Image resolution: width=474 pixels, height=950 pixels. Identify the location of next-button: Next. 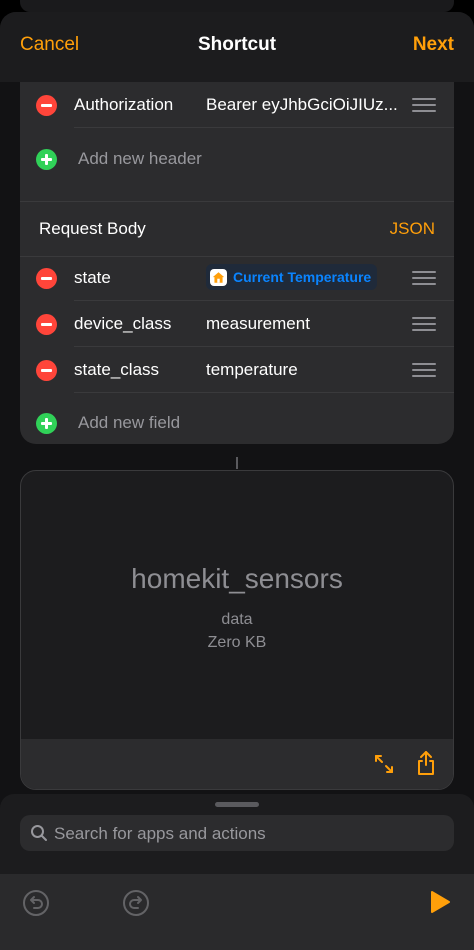
(433, 45).